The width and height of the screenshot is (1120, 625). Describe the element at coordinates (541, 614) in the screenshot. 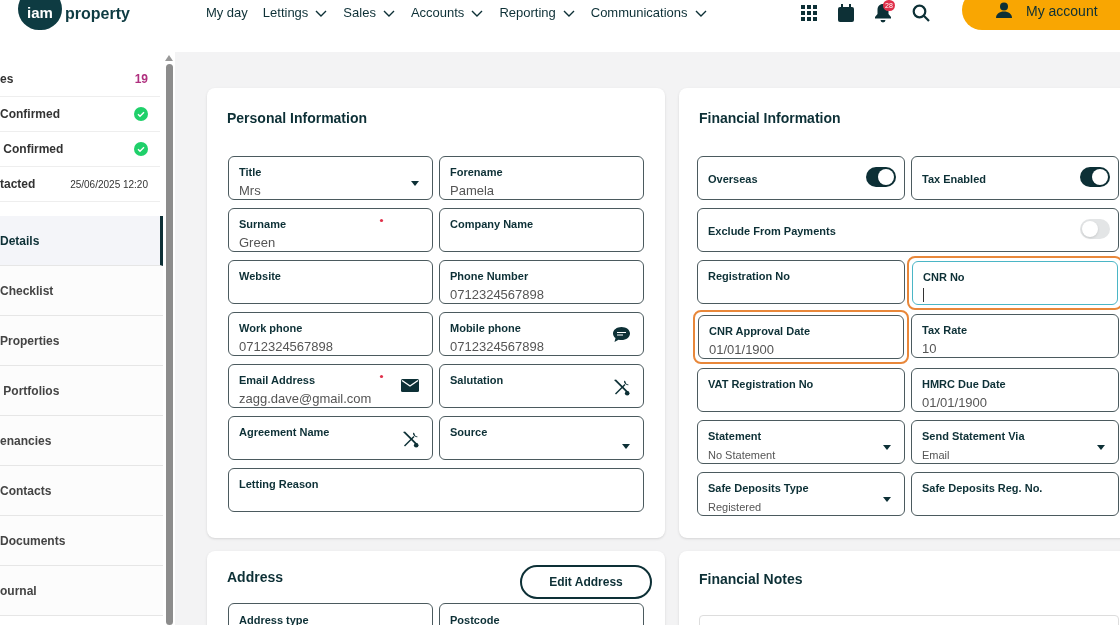

I see `input-field: Postcode` at that location.